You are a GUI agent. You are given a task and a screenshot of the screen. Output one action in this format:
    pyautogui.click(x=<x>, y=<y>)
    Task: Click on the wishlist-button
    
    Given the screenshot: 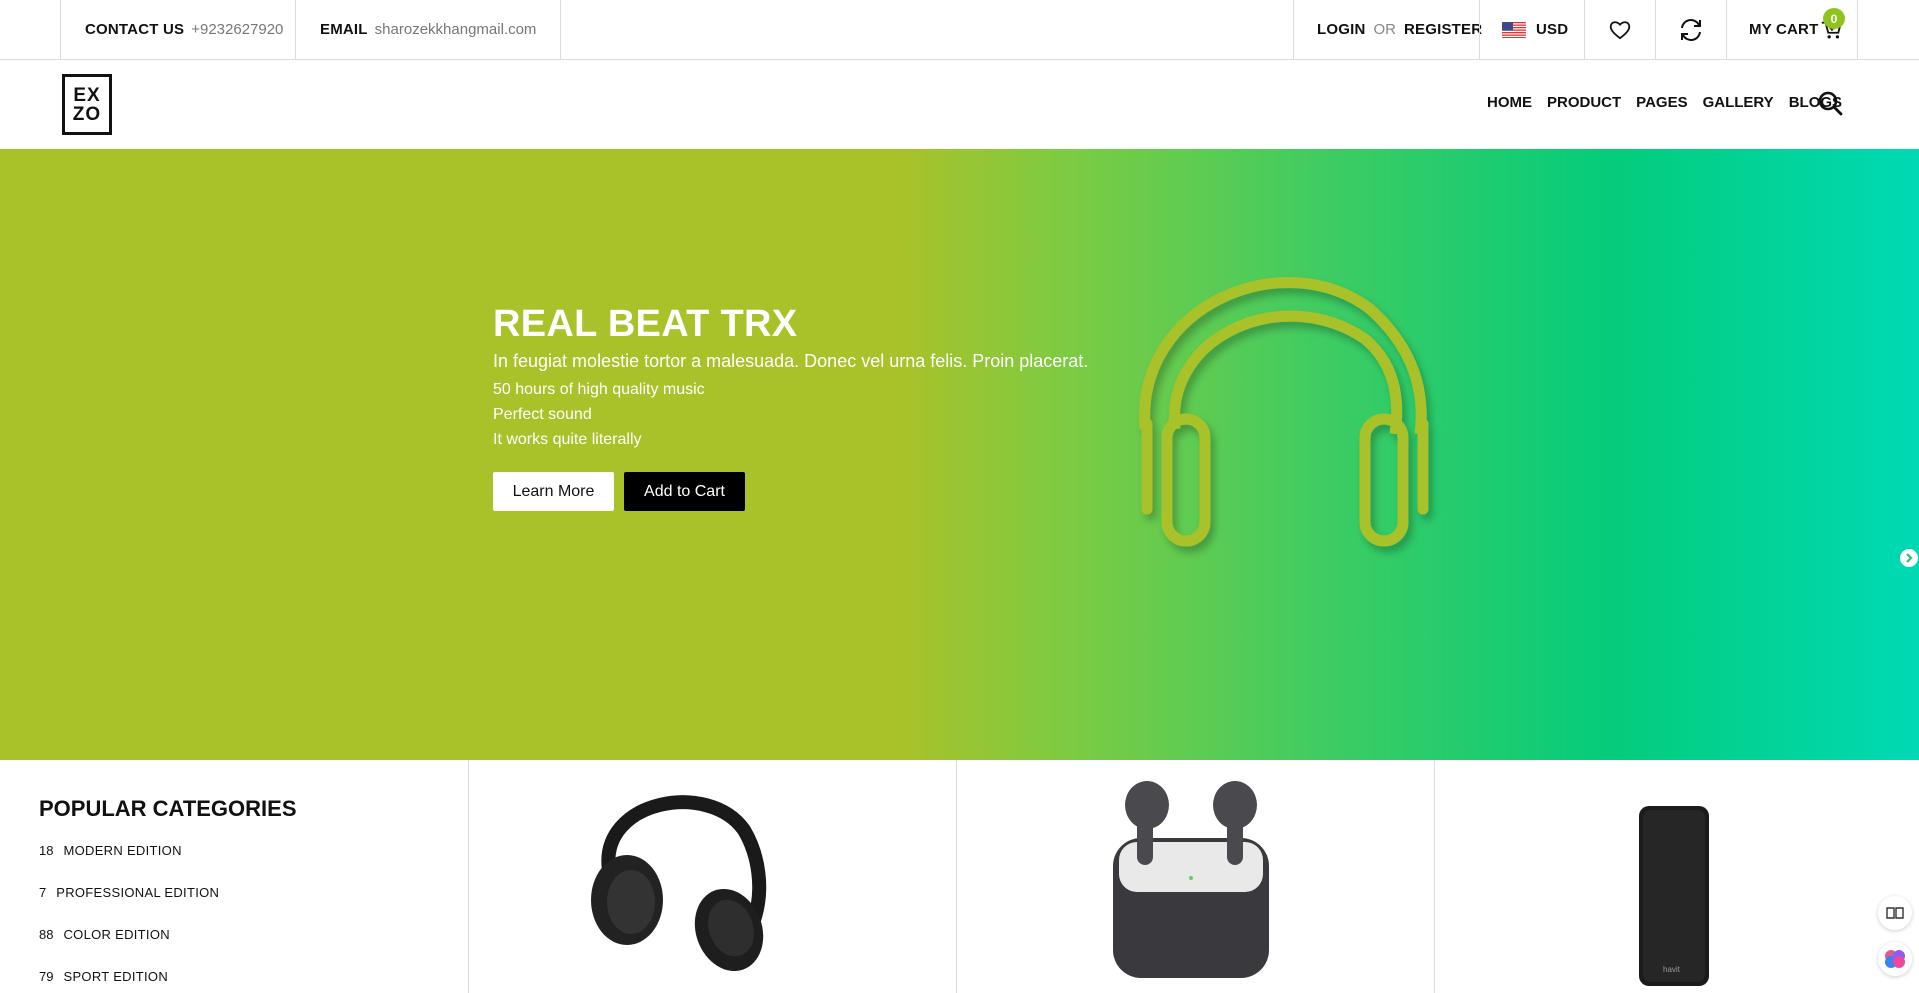 What is the action you would take?
    pyautogui.click(x=1619, y=29)
    